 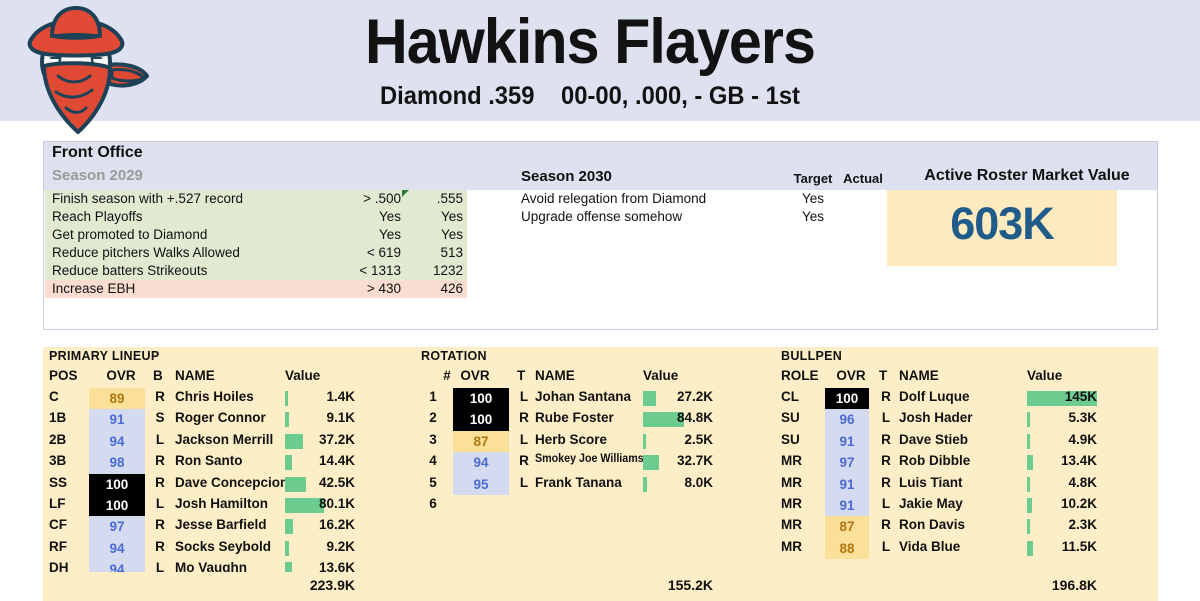 I want to click on row-player-name: Dolf Luque, so click(x=969, y=396).